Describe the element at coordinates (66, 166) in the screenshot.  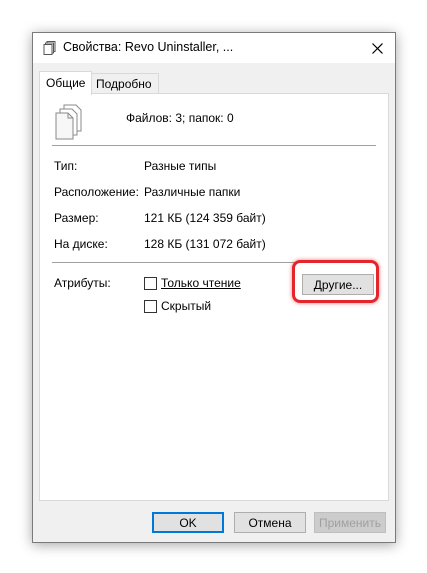
I see `type-label: Тип:` at that location.